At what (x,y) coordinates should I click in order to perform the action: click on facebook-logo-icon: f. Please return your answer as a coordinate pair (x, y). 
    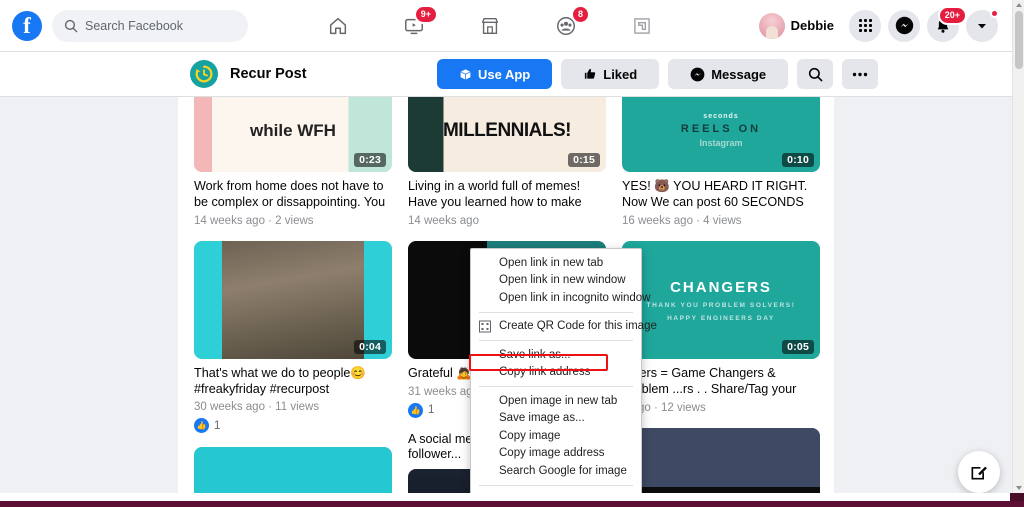
    Looking at the image, I should click on (27, 25).